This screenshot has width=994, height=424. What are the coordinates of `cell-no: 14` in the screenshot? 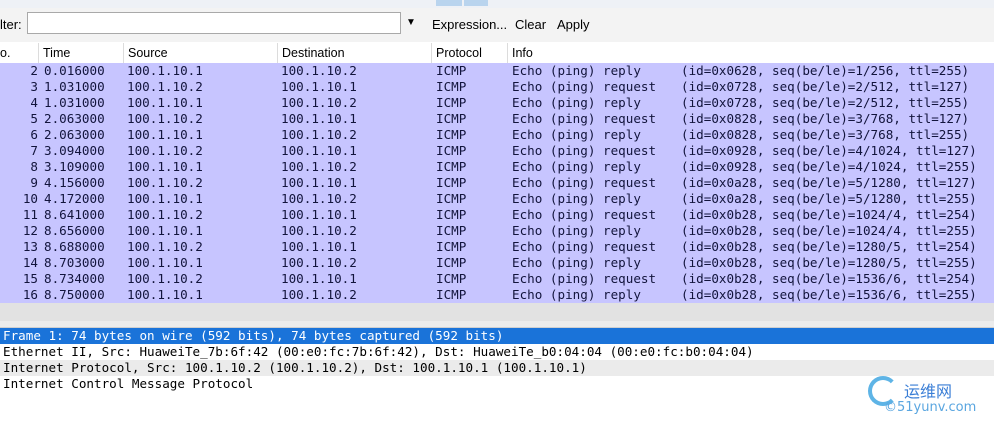 It's located at (30, 262).